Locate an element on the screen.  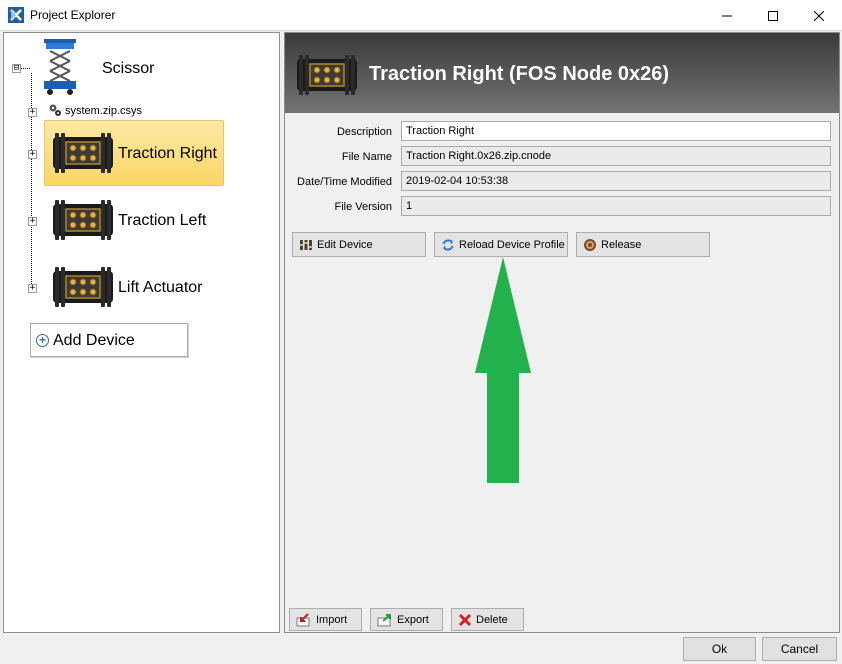
system-expander: + is located at coordinates (32, 112).